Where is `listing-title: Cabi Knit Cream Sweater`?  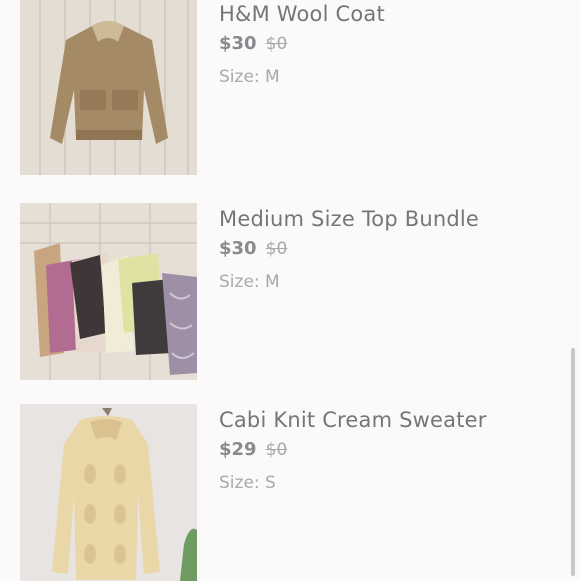
listing-title: Cabi Knit Cream Sweater is located at coordinates (353, 420).